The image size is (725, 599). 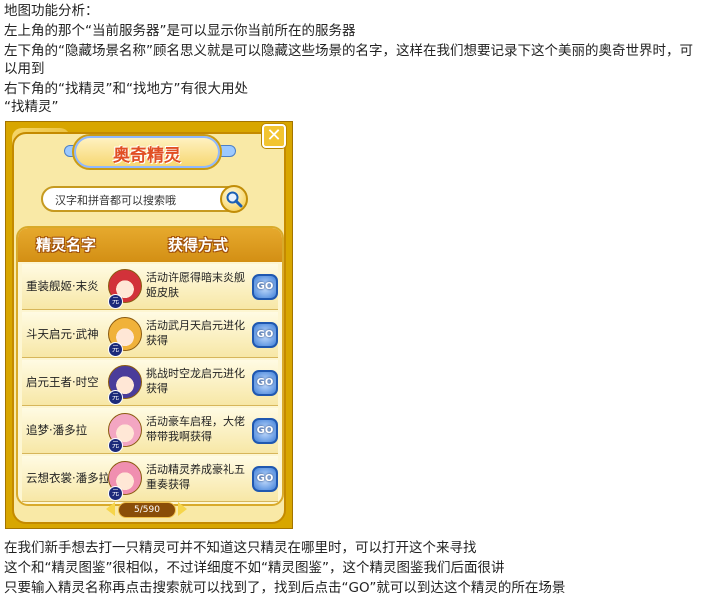 I want to click on paragraph-find-sprite-title: “找精灵”, so click(x=31, y=107).